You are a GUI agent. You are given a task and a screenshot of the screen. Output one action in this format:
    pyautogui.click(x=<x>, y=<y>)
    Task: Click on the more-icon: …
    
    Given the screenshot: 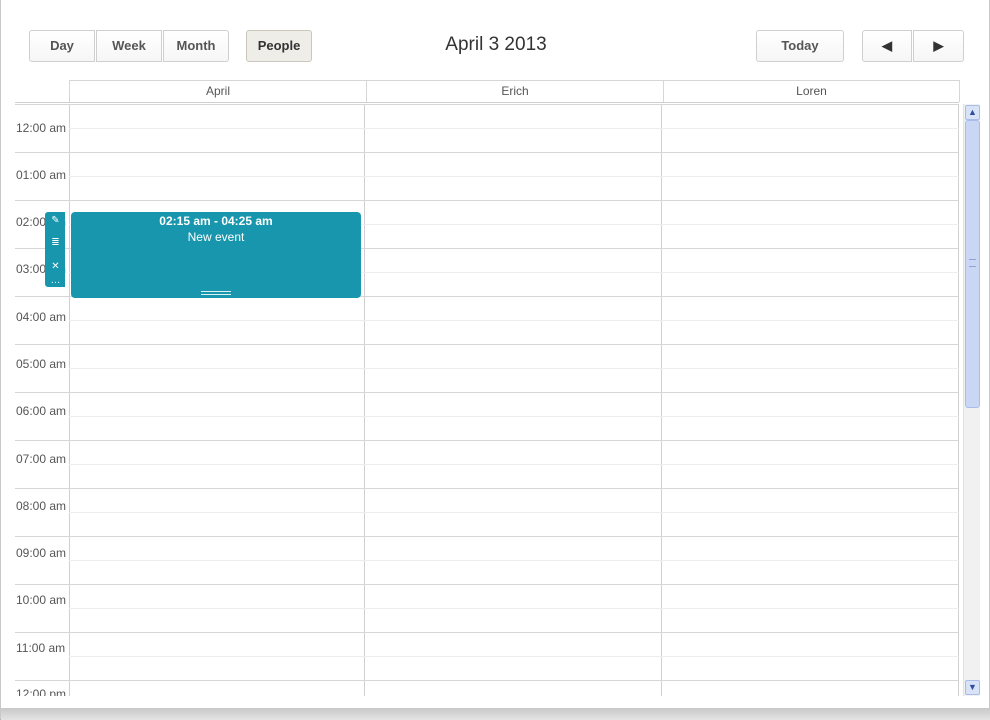 What is the action you would take?
    pyautogui.click(x=55, y=280)
    